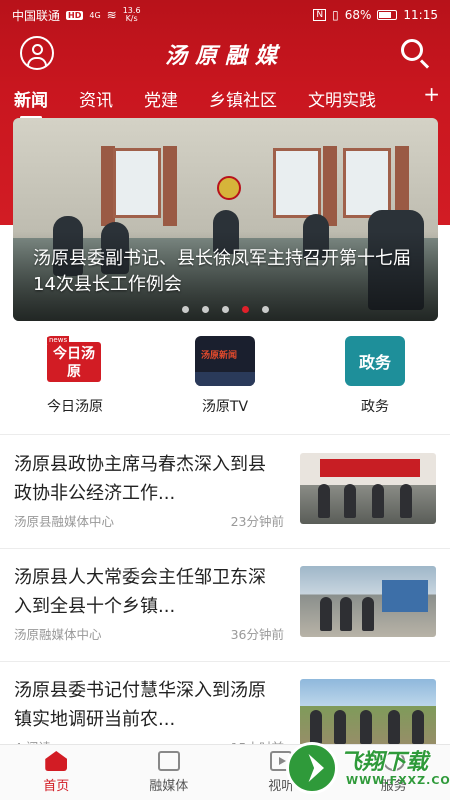 The height and width of the screenshot is (800, 450). Describe the element at coordinates (222, 271) in the screenshot. I see `banner-caption: 汤原县委副书记、县长徐凤军主持召开第十七届14次县长工作例会` at that location.